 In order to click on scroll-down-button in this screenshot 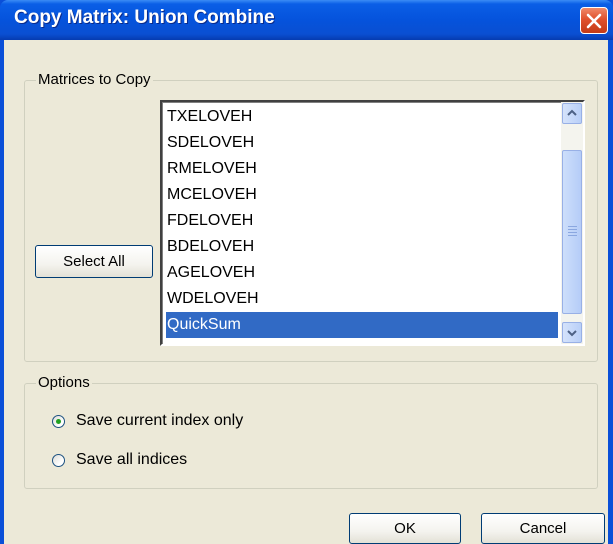, I will do `click(572, 332)`.